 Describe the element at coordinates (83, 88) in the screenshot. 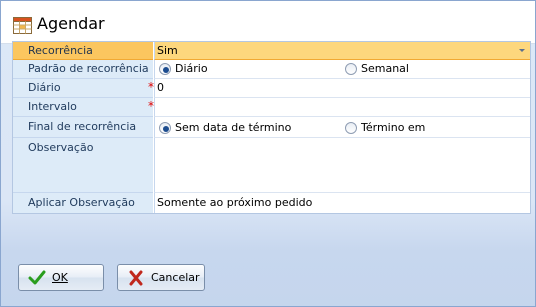

I see `diario-label: Diário` at that location.